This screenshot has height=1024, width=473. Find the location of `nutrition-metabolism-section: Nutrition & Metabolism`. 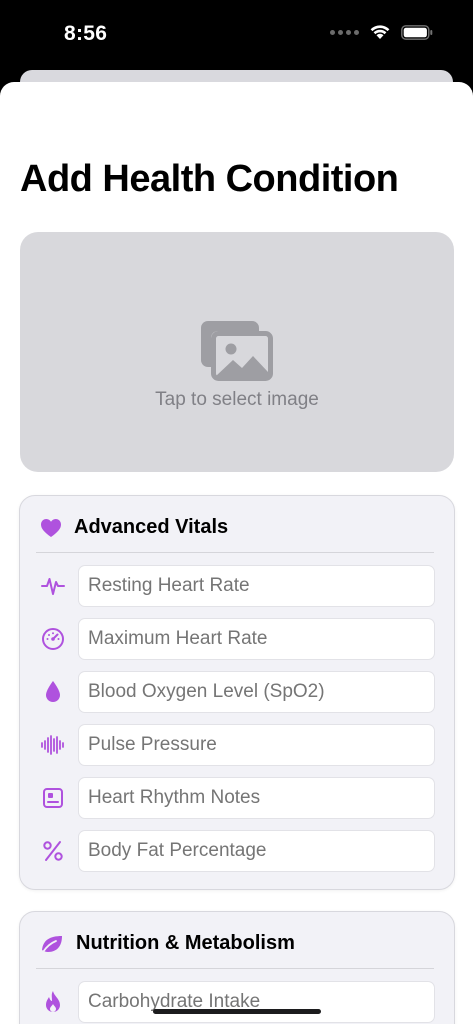

nutrition-metabolism-section: Nutrition & Metabolism is located at coordinates (237, 967).